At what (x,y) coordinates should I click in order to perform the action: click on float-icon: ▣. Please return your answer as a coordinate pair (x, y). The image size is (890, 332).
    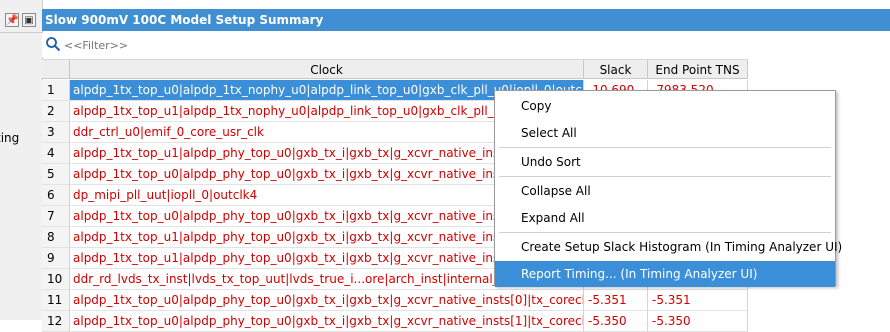
    Looking at the image, I should click on (29, 20).